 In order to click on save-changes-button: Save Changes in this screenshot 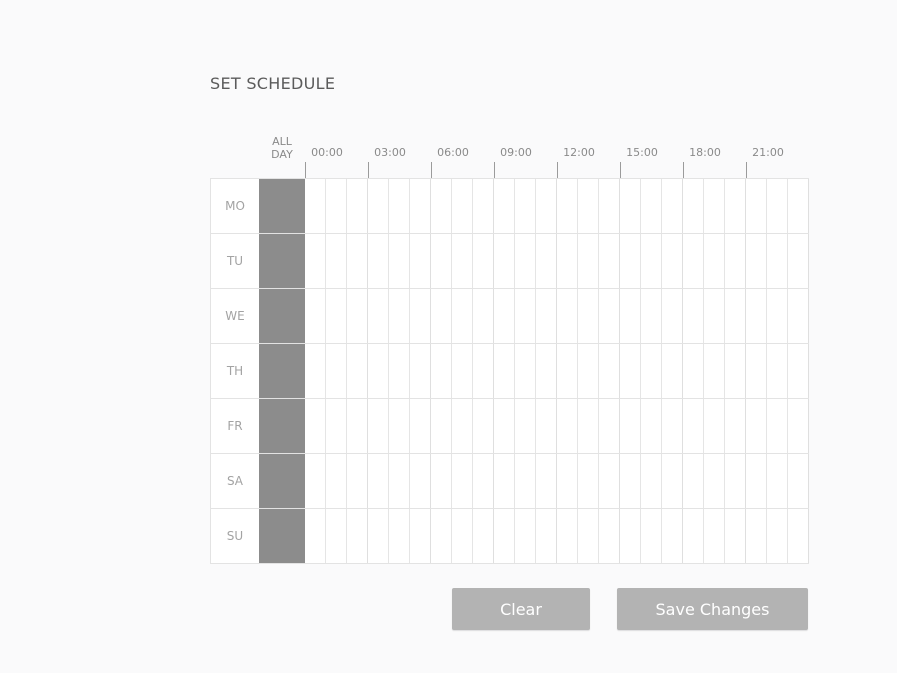, I will do `click(712, 609)`.